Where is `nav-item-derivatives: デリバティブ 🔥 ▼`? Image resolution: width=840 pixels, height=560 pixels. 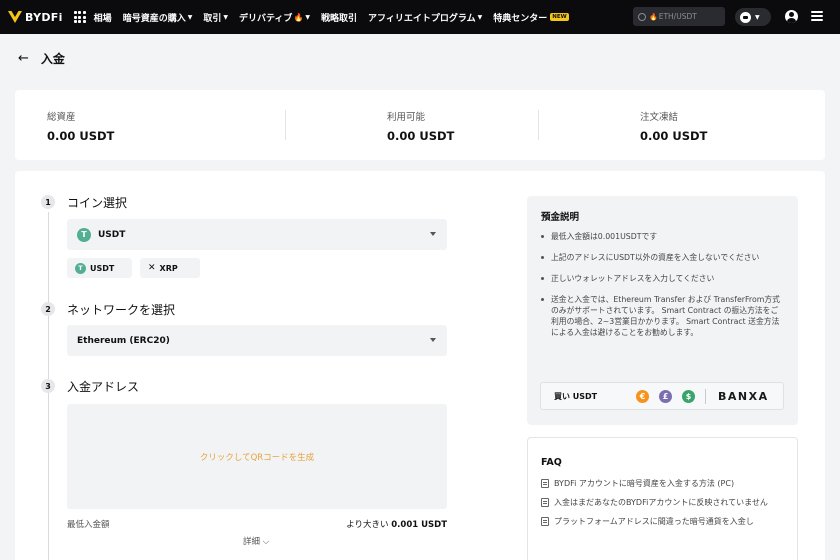
nav-item-derivatives: デリバティブ 🔥 ▼ is located at coordinates (274, 17).